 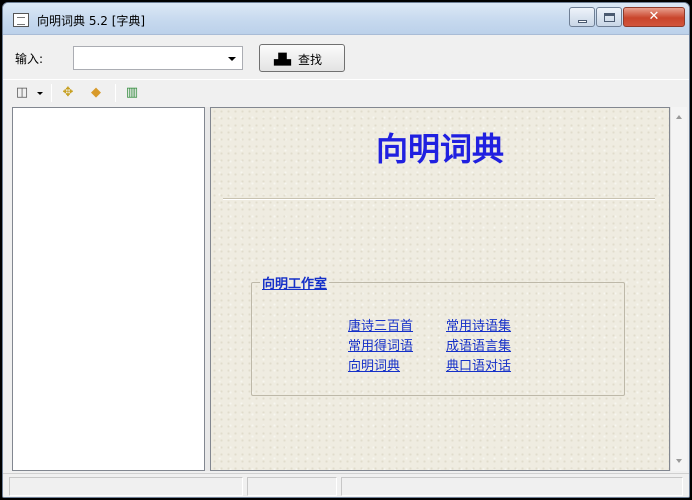 I want to click on title-bar: 向明词典 5.2 [字典] ✕, so click(x=346, y=19).